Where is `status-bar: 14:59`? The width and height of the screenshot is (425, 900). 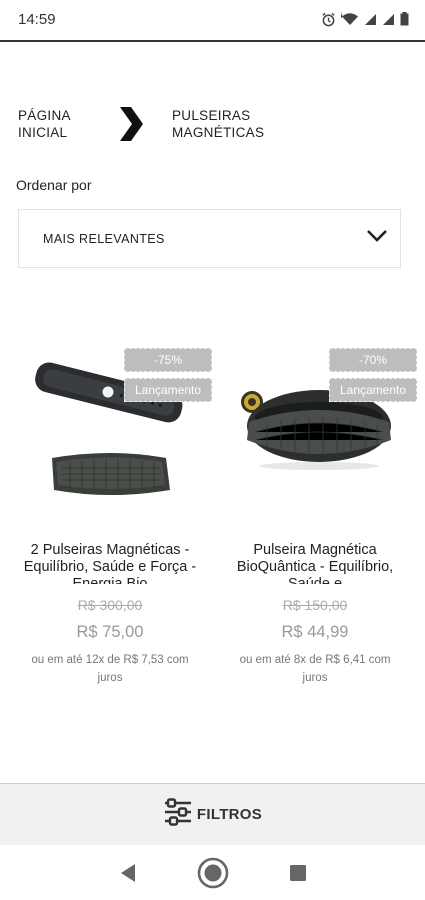 status-bar: 14:59 is located at coordinates (212, 19).